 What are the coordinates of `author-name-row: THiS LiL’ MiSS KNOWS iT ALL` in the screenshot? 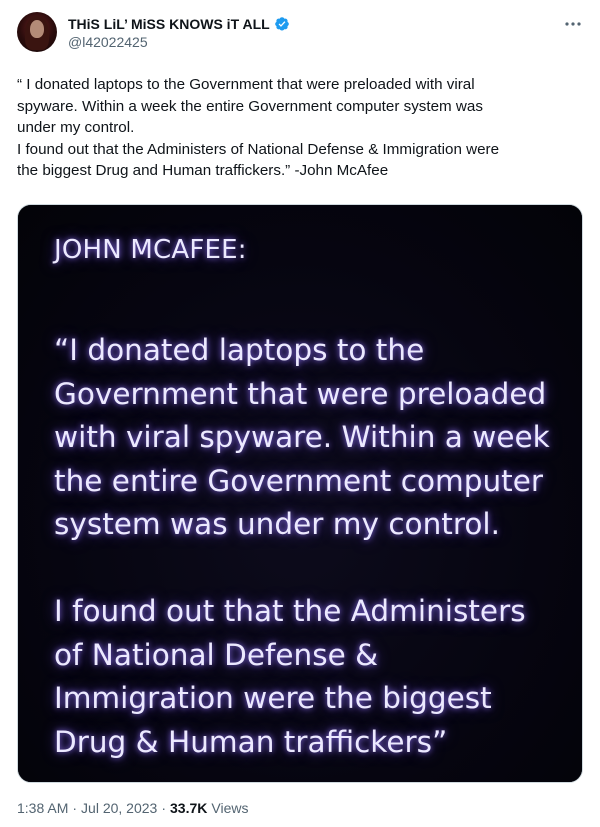 It's located at (179, 24).